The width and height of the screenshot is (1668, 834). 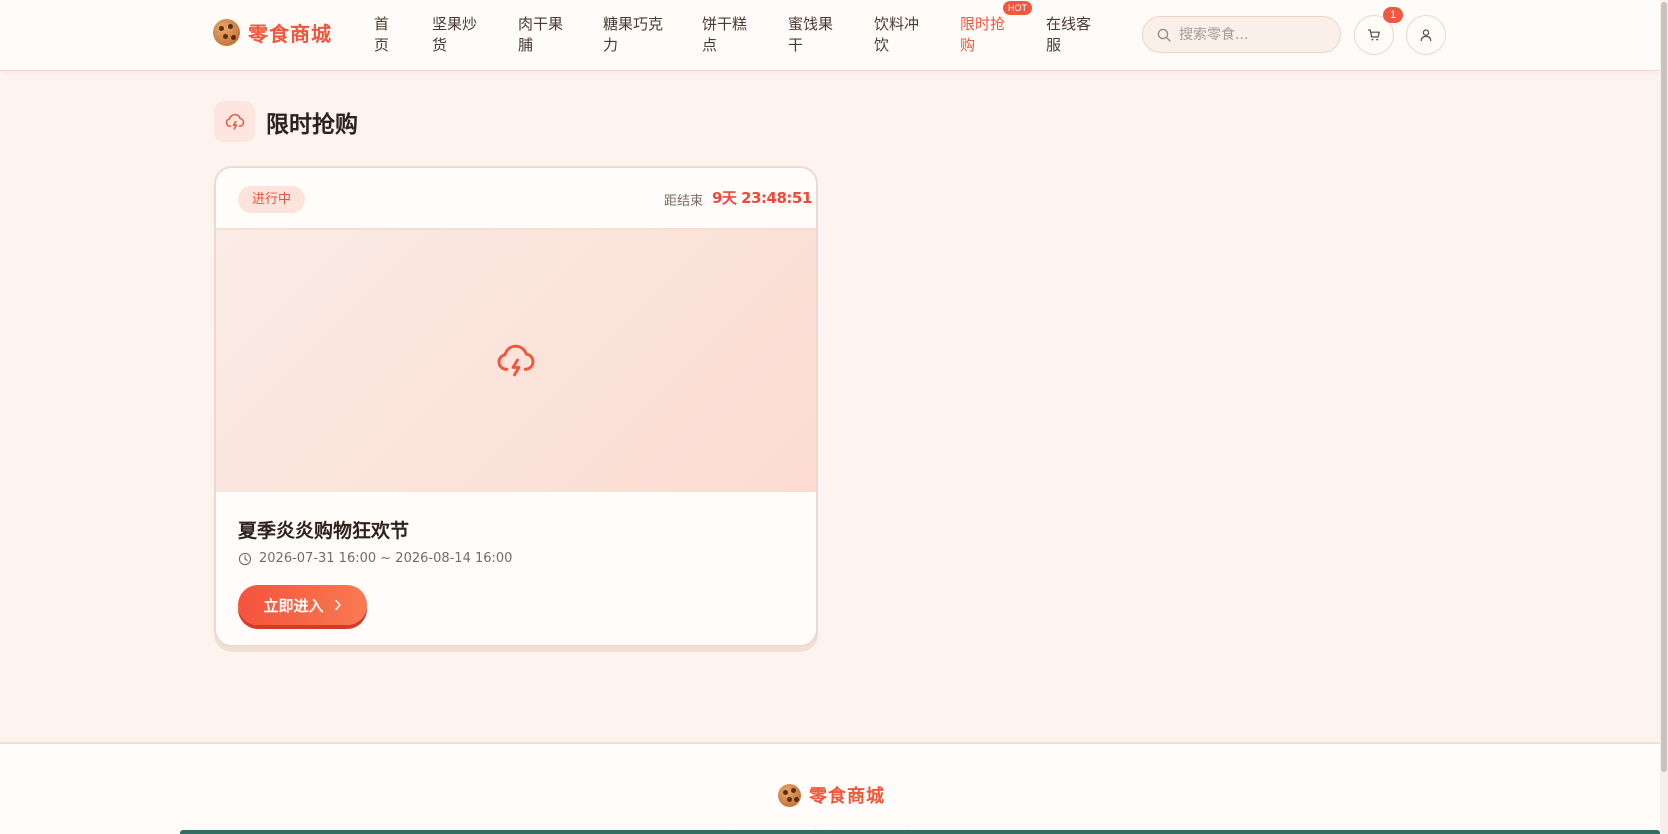 I want to click on clock-icon, so click(x=245, y=558).